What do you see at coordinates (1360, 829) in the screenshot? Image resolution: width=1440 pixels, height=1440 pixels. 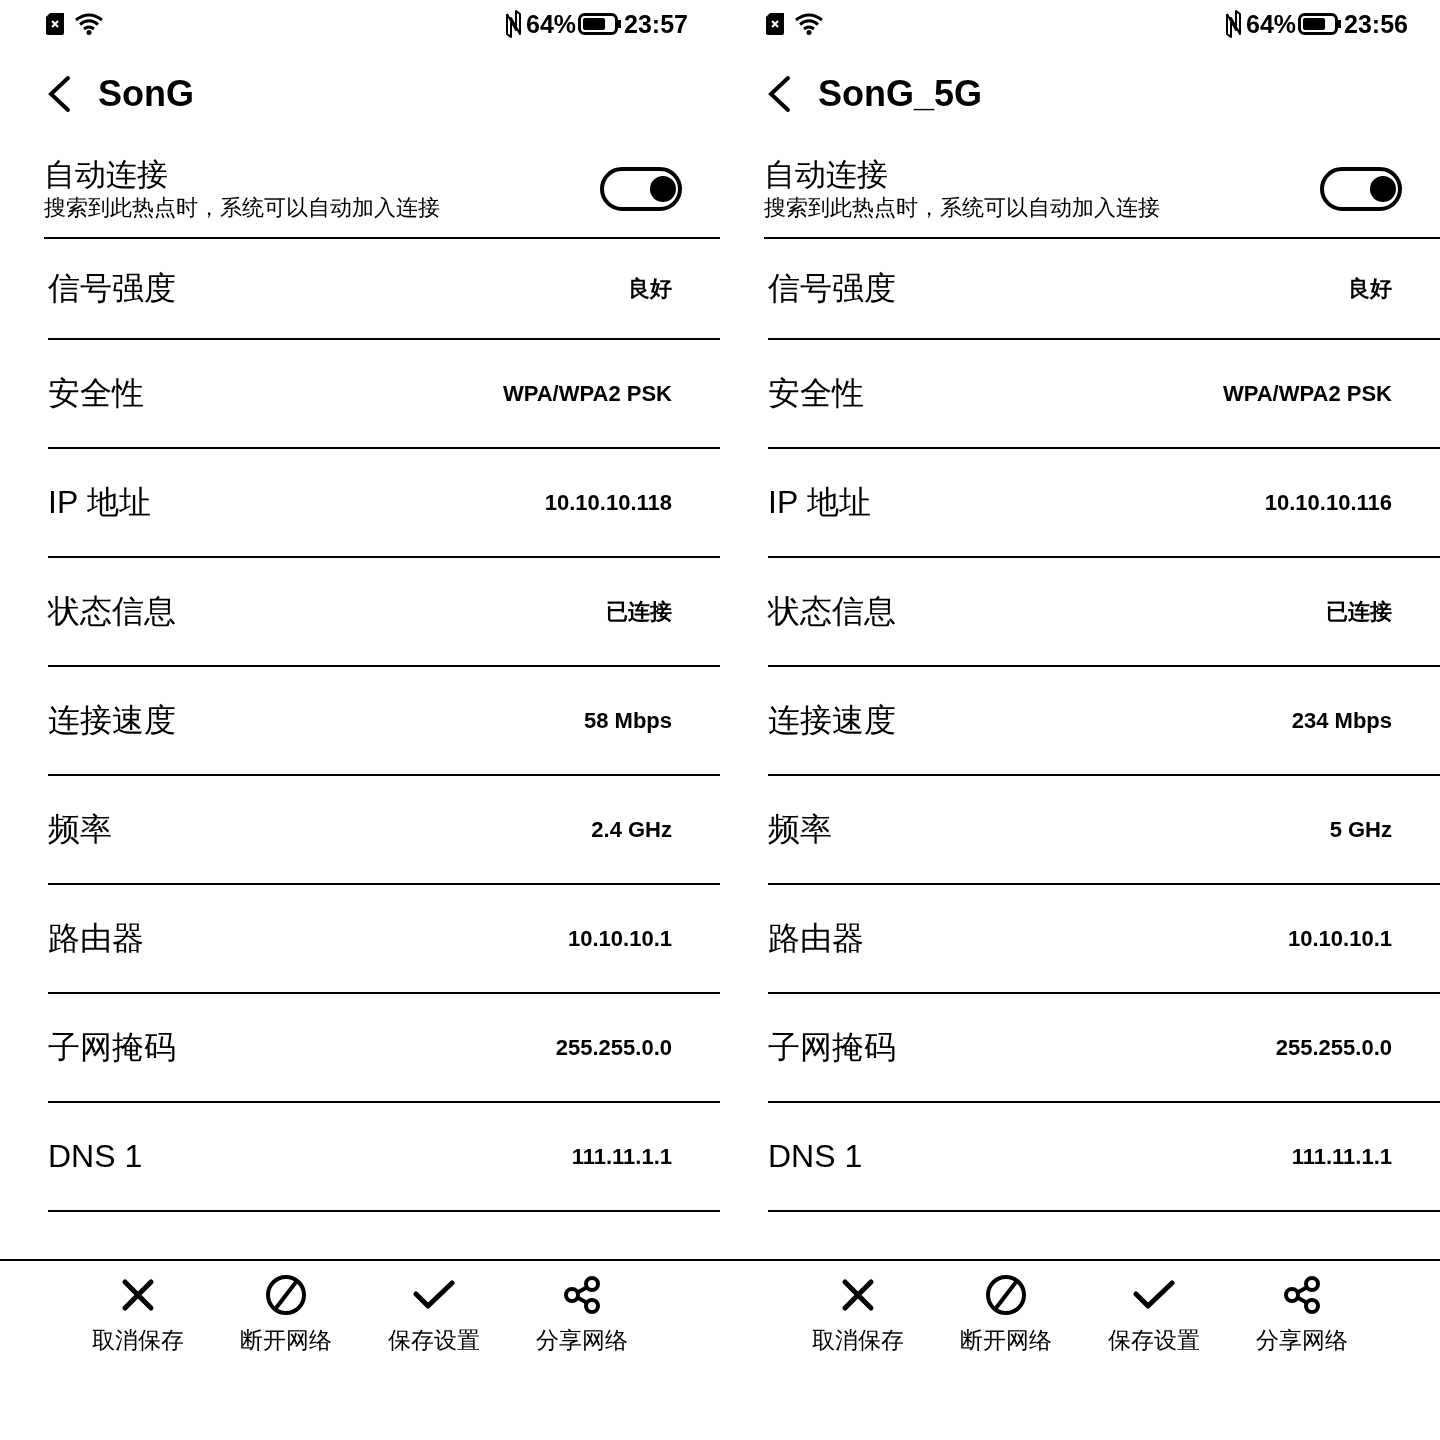 I see `detail-value: 5 GHz` at bounding box center [1360, 829].